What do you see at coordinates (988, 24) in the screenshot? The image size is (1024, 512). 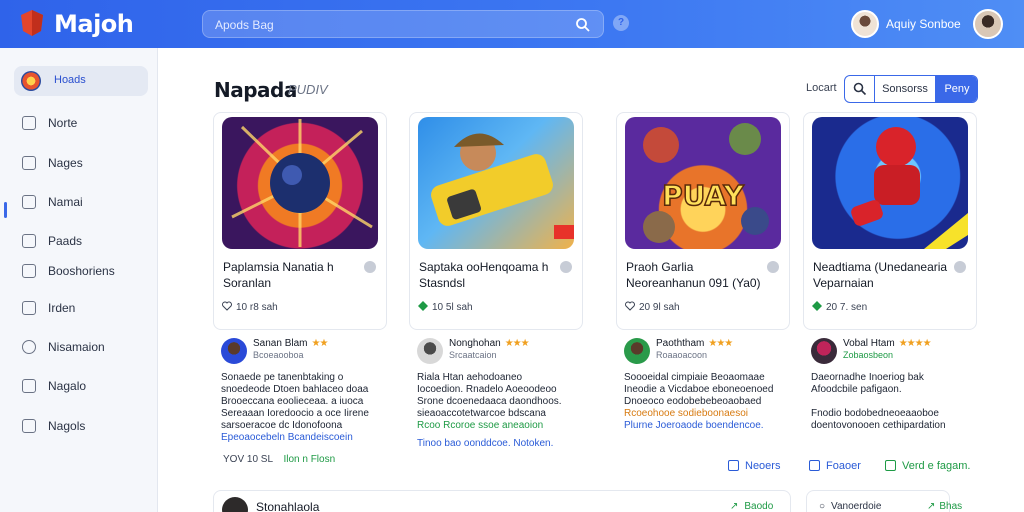 I see `profile-avatar` at bounding box center [988, 24].